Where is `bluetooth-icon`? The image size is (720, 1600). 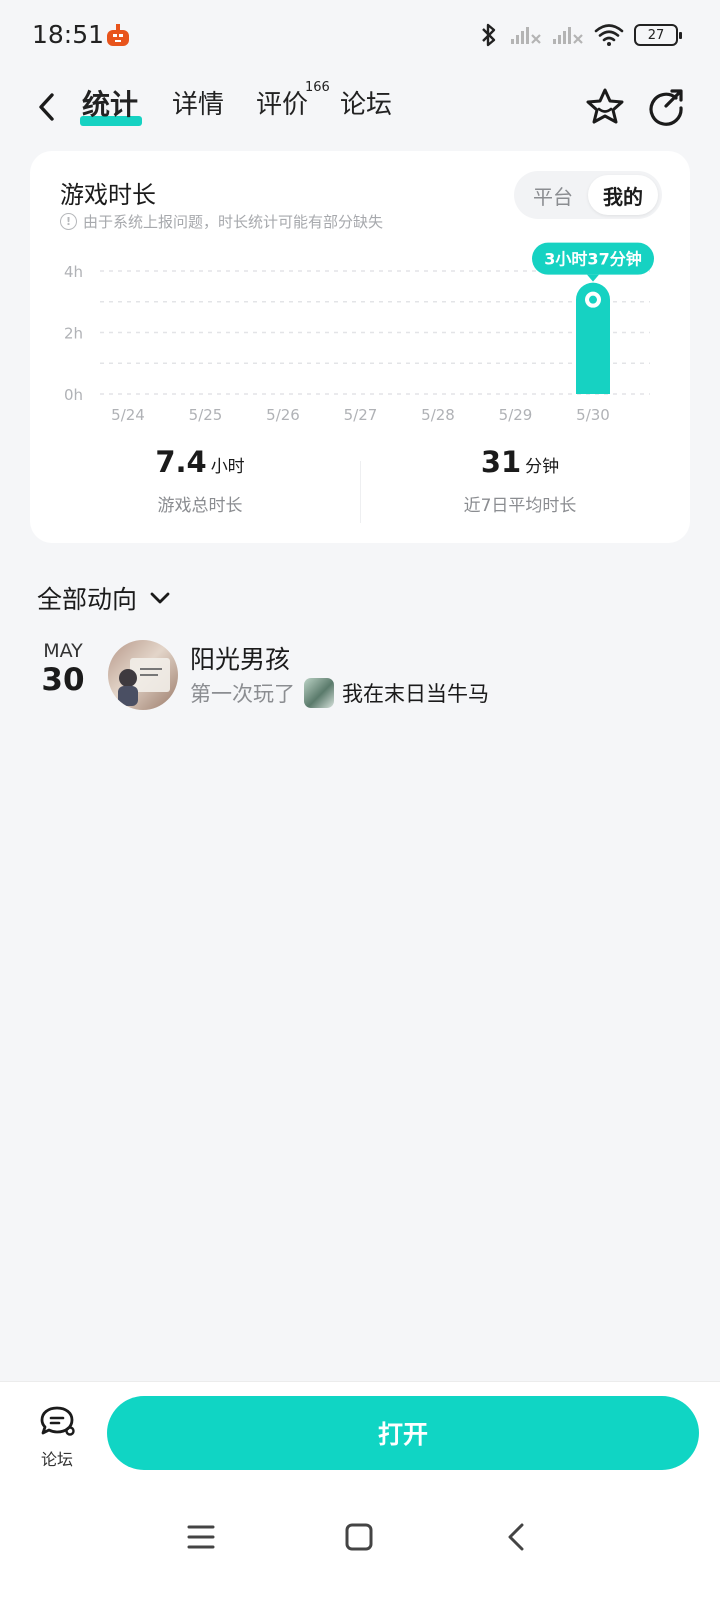
bluetooth-icon is located at coordinates (489, 35).